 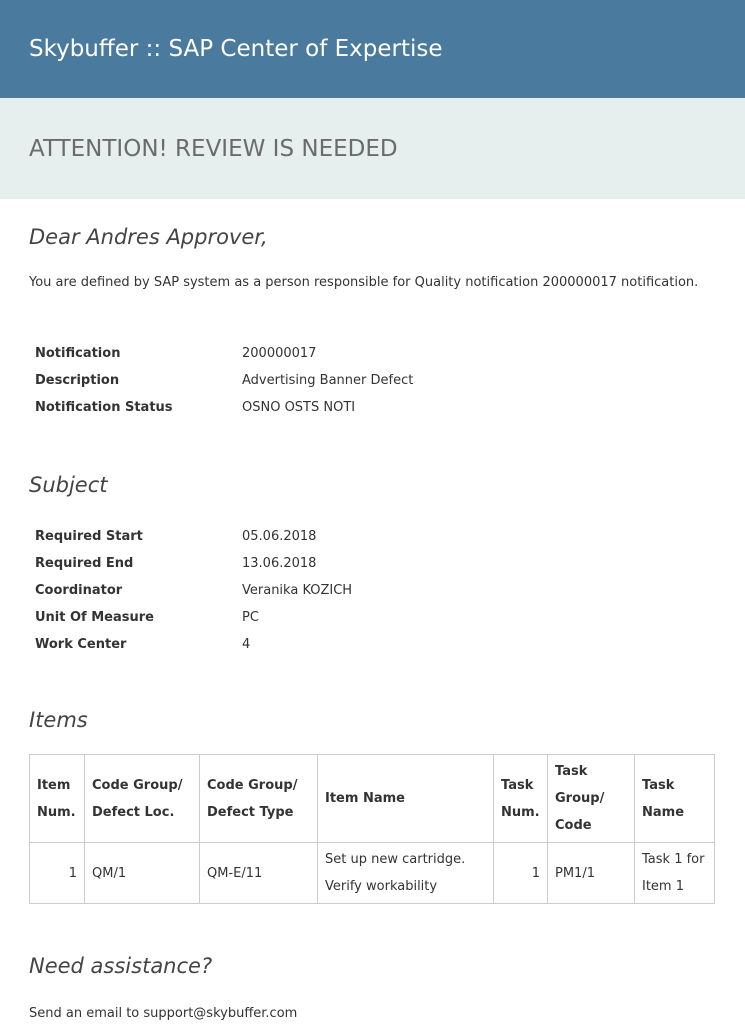 I want to click on field-label: Notification, so click(x=78, y=353).